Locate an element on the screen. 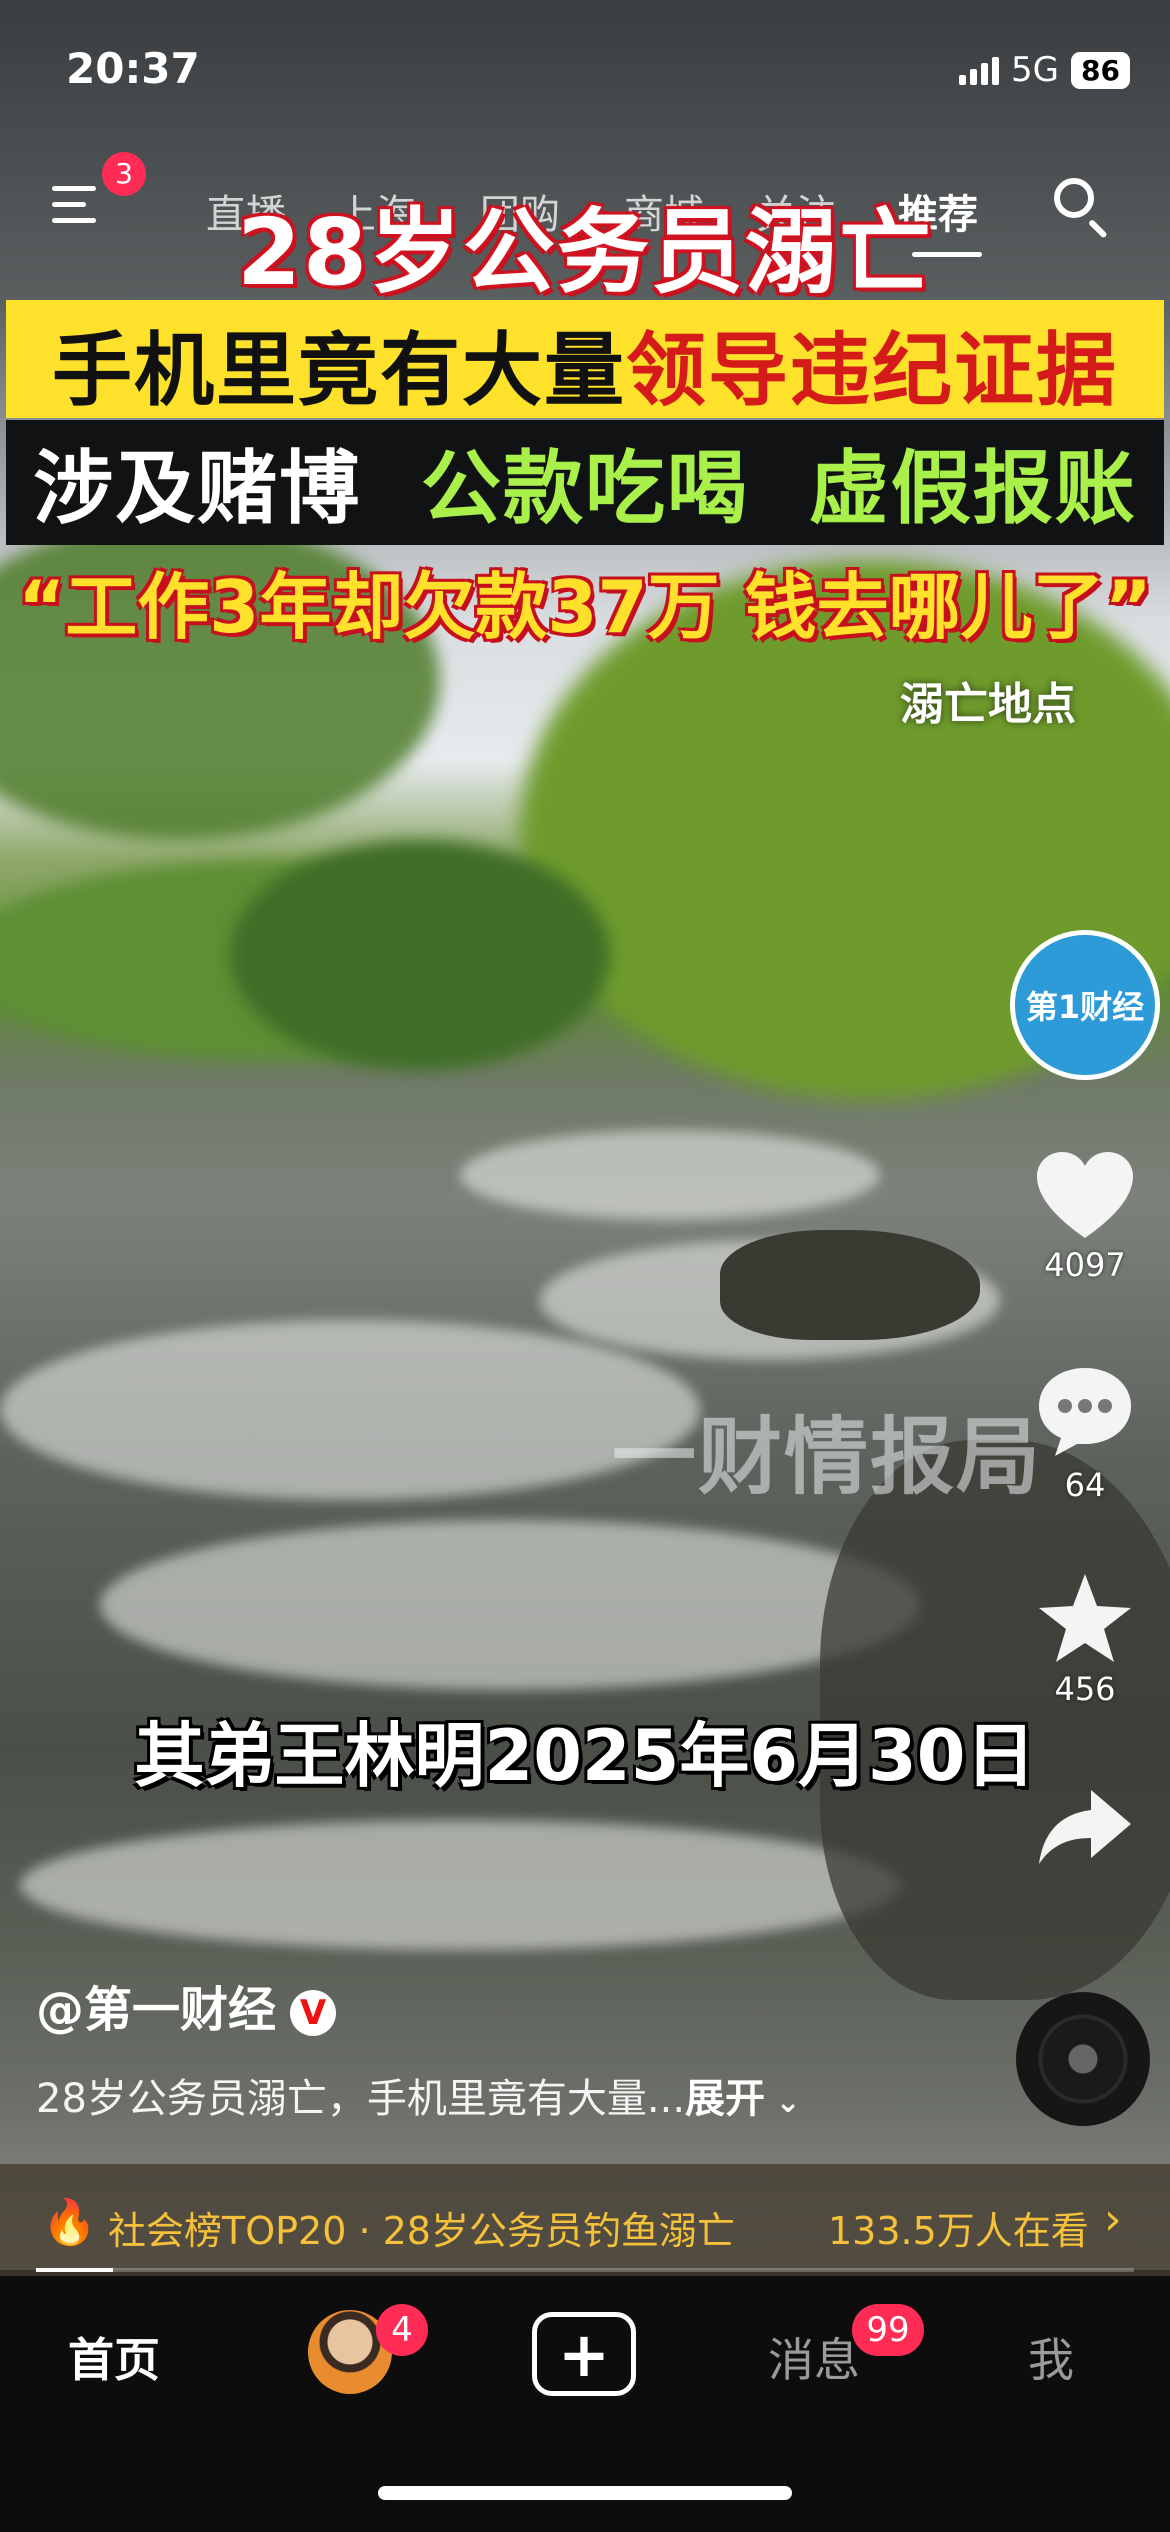  flame-icon: 🔥 is located at coordinates (69, 2222).